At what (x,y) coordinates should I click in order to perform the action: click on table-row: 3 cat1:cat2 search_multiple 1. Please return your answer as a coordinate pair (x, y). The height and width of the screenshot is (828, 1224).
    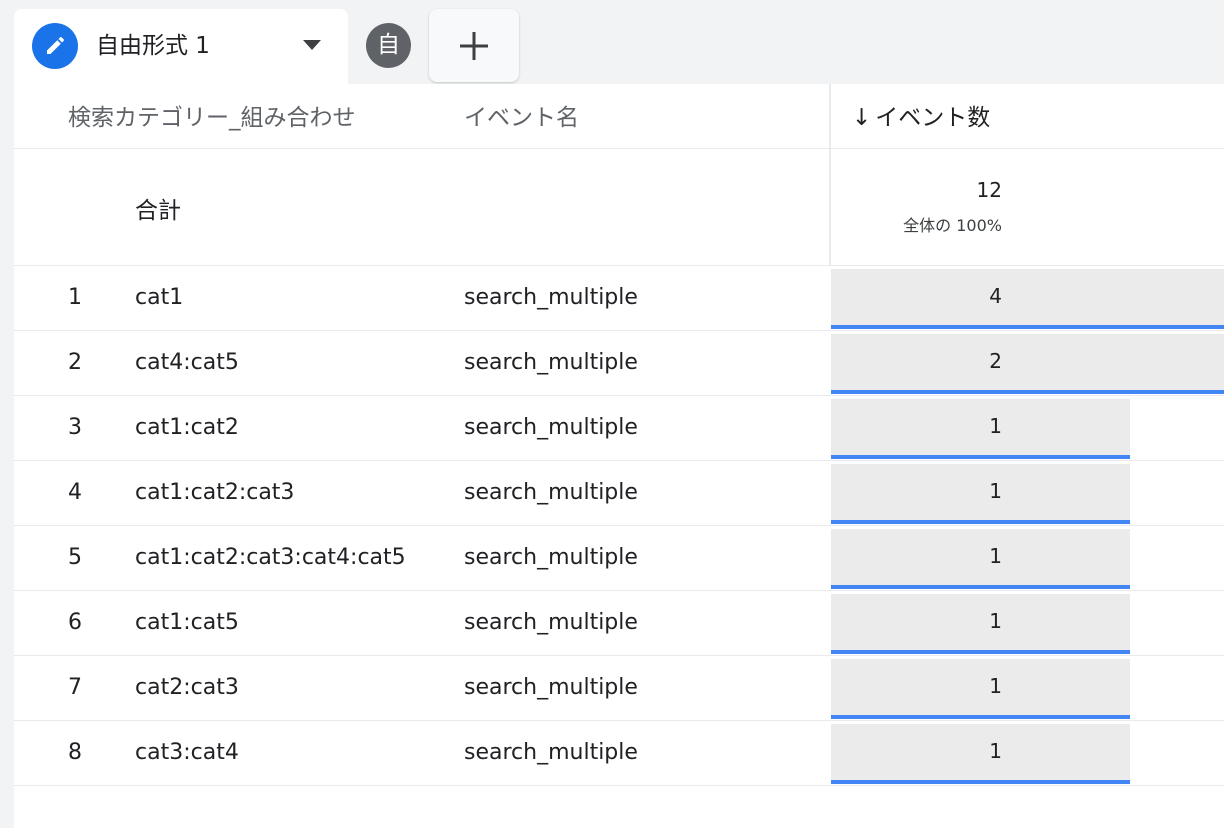
    Looking at the image, I should click on (619, 428).